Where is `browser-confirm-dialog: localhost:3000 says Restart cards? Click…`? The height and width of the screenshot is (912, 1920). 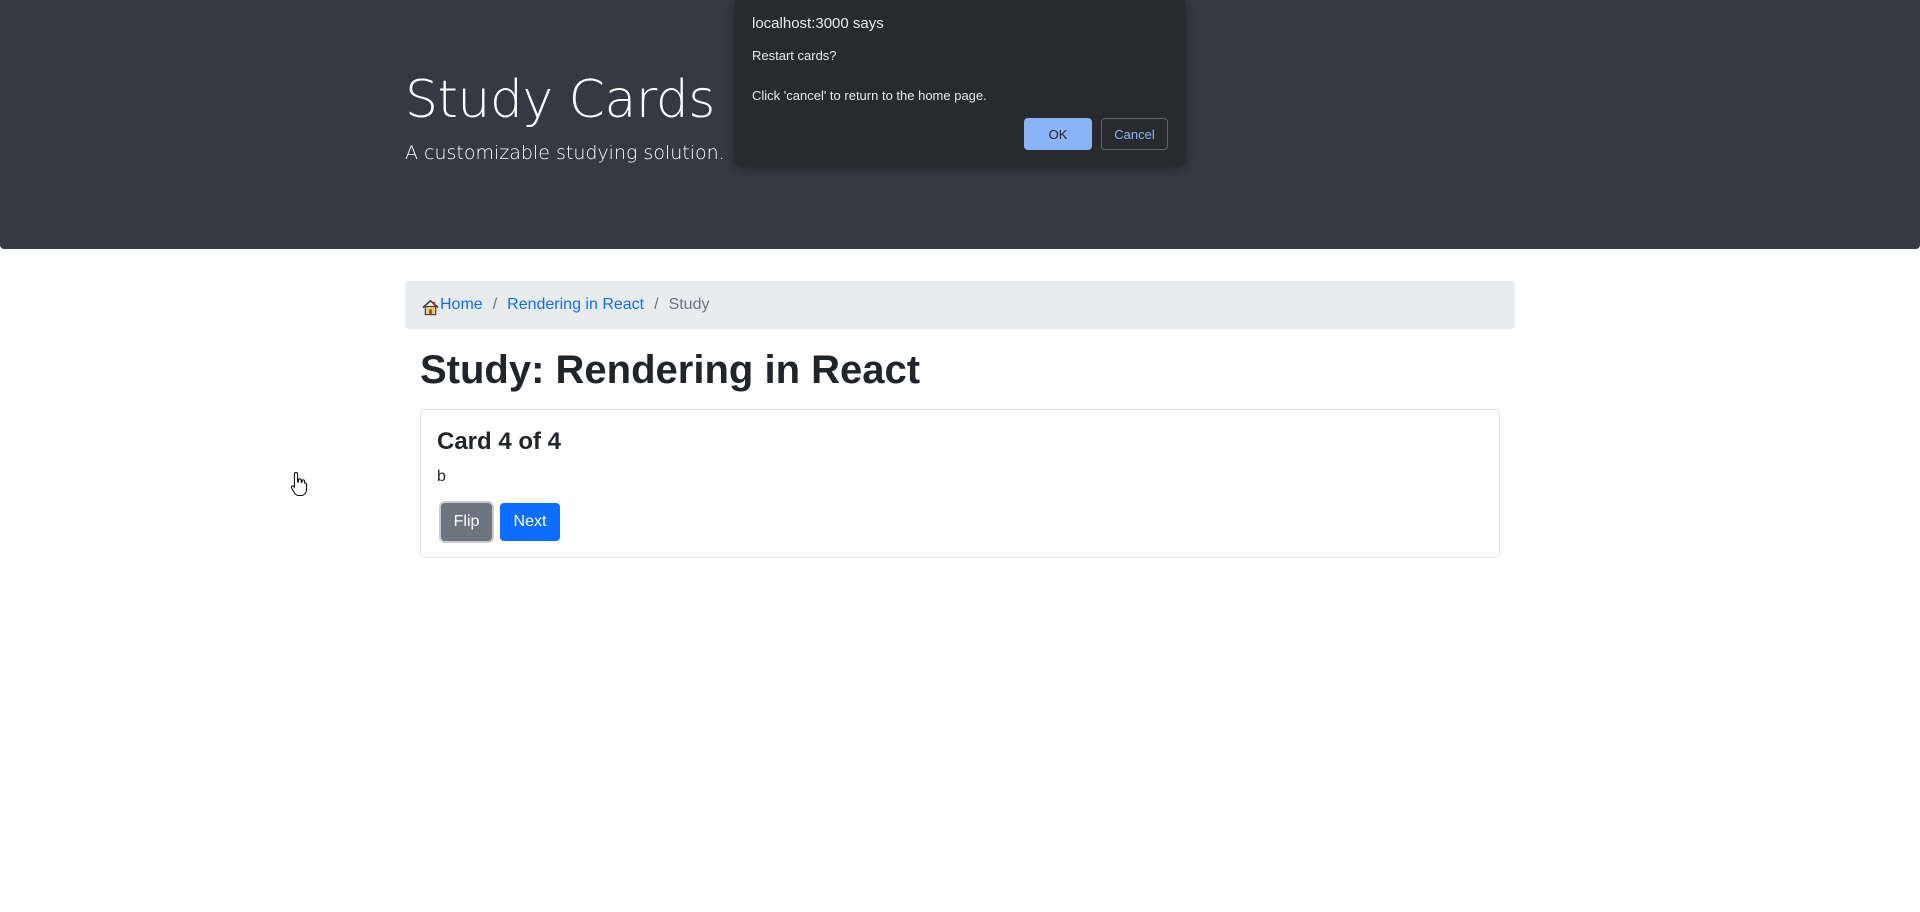 browser-confirm-dialog: localhost:3000 says Restart cards? Click… is located at coordinates (960, 83).